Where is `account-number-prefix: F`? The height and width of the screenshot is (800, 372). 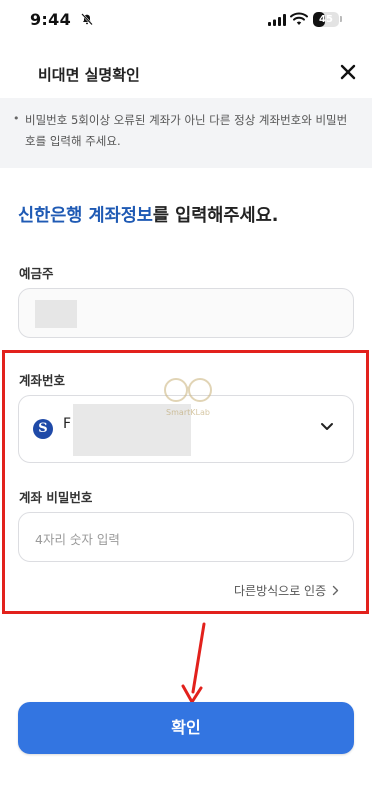
account-number-prefix: F is located at coordinates (67, 424).